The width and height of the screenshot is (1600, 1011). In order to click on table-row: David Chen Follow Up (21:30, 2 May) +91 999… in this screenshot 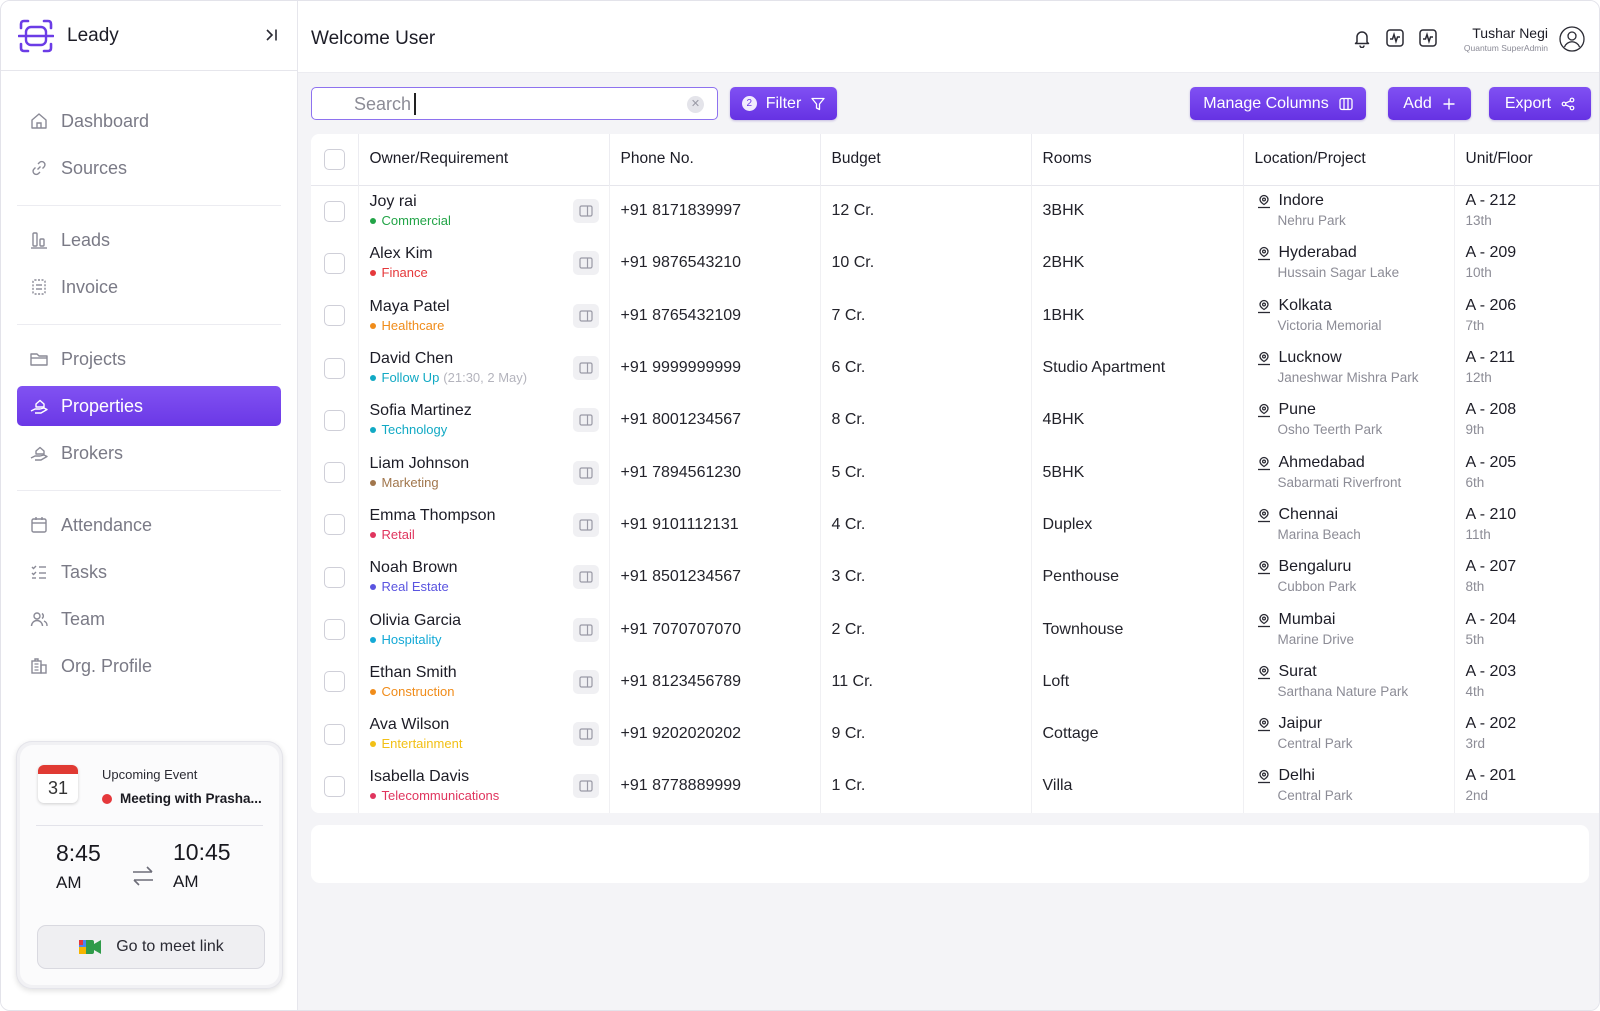, I will do `click(955, 368)`.